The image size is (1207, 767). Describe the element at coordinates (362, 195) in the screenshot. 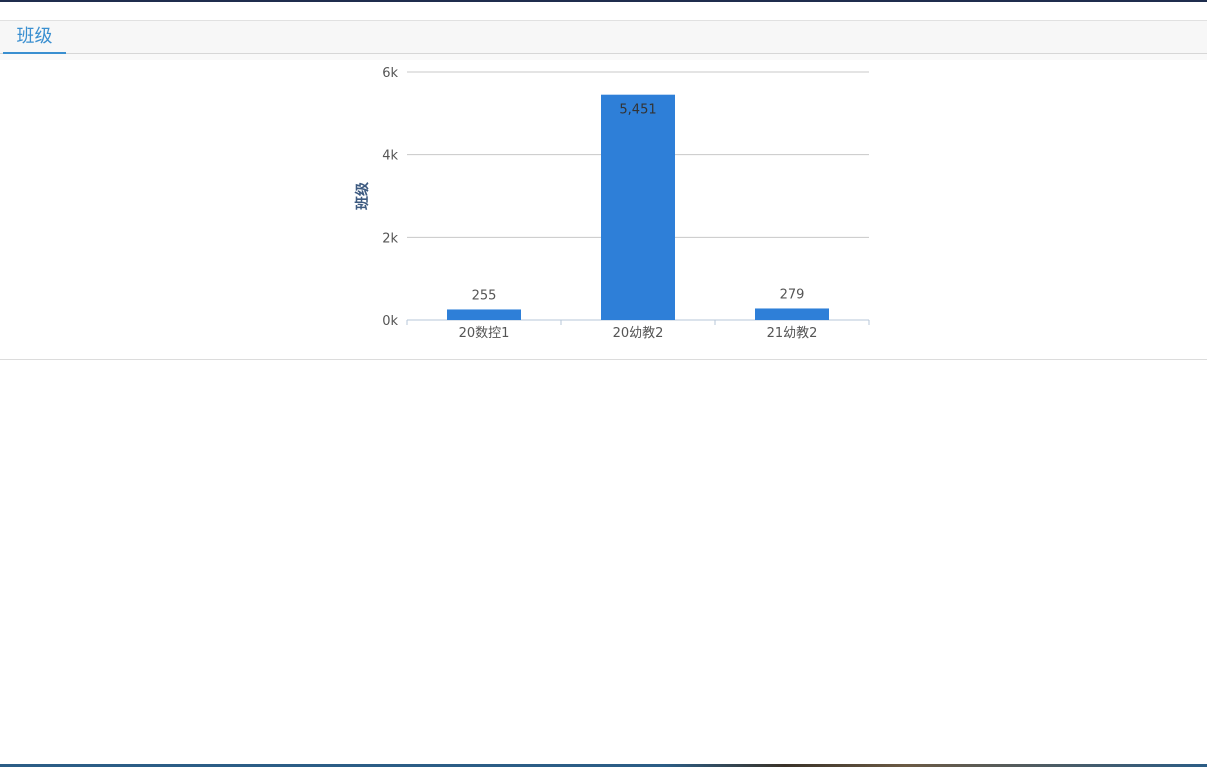

I see `y-axis-label: 班级` at that location.